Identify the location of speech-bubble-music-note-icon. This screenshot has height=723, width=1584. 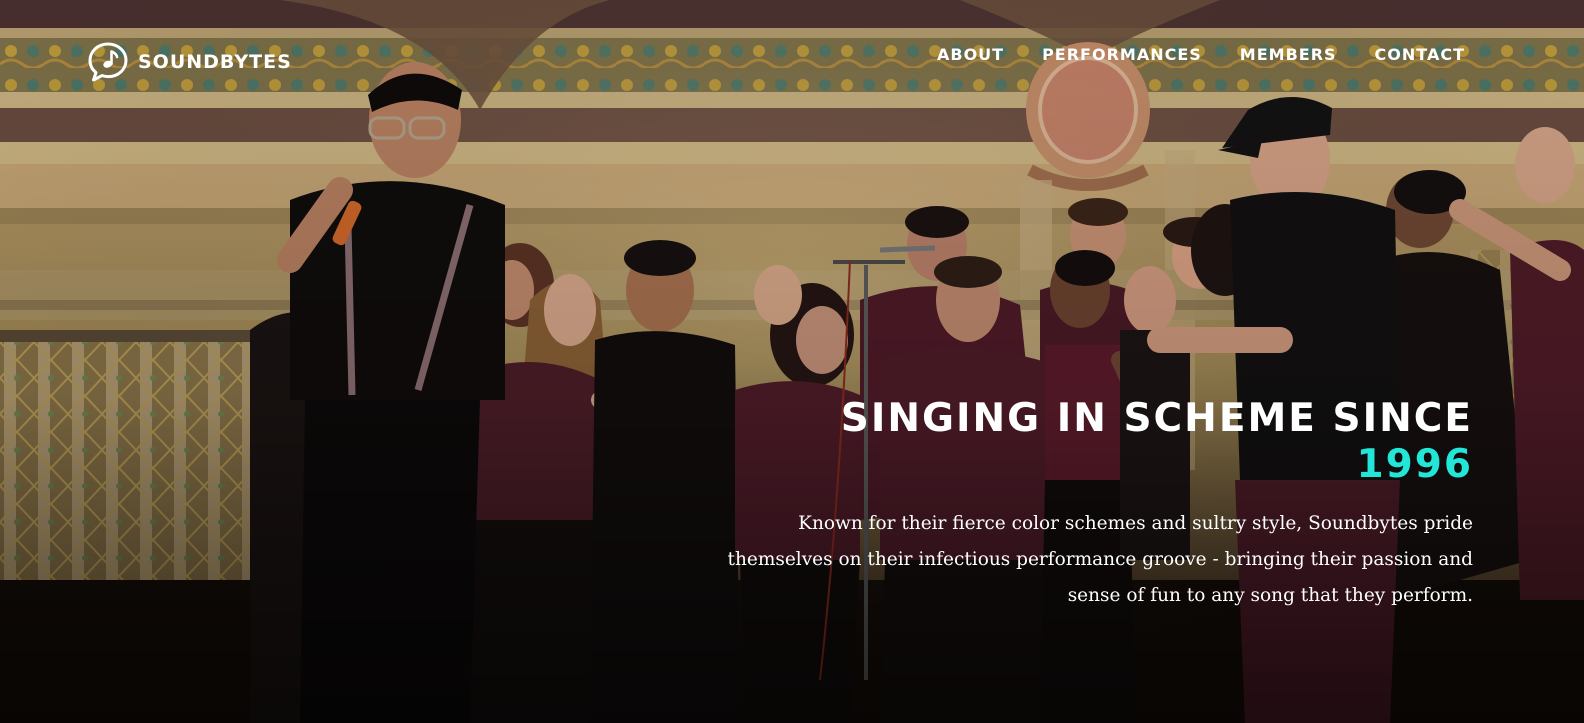
(108, 62).